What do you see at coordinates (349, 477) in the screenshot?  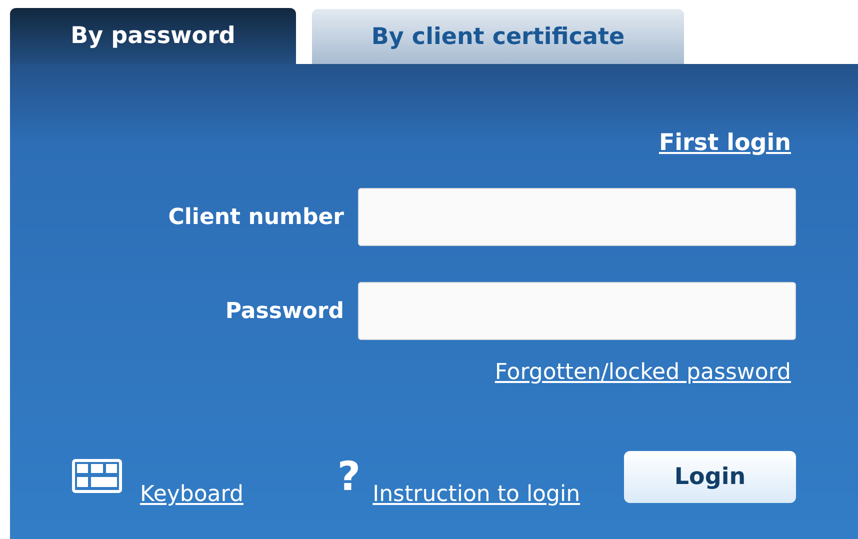 I see `help-icon: ?` at bounding box center [349, 477].